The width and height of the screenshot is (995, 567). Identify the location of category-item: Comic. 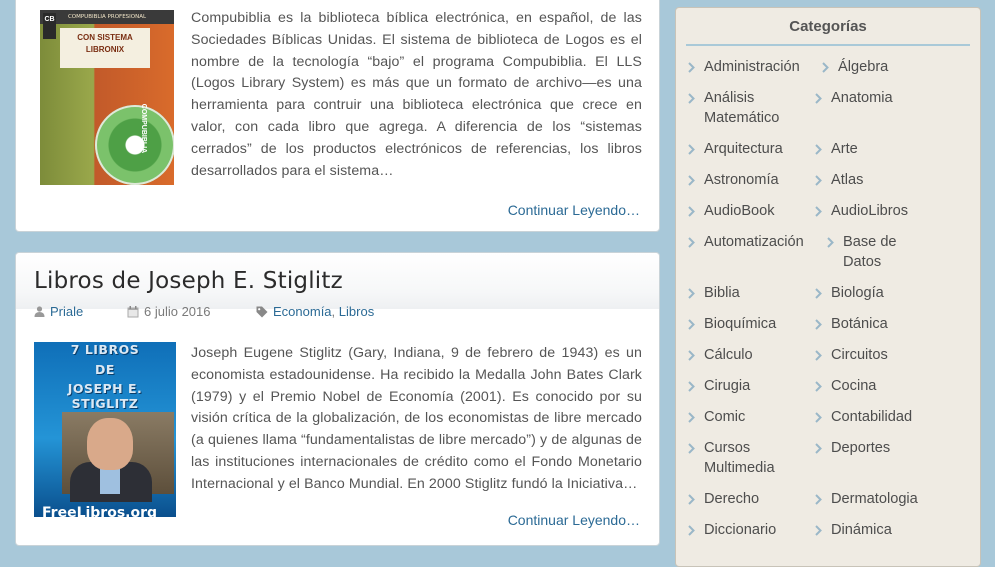
(717, 417).